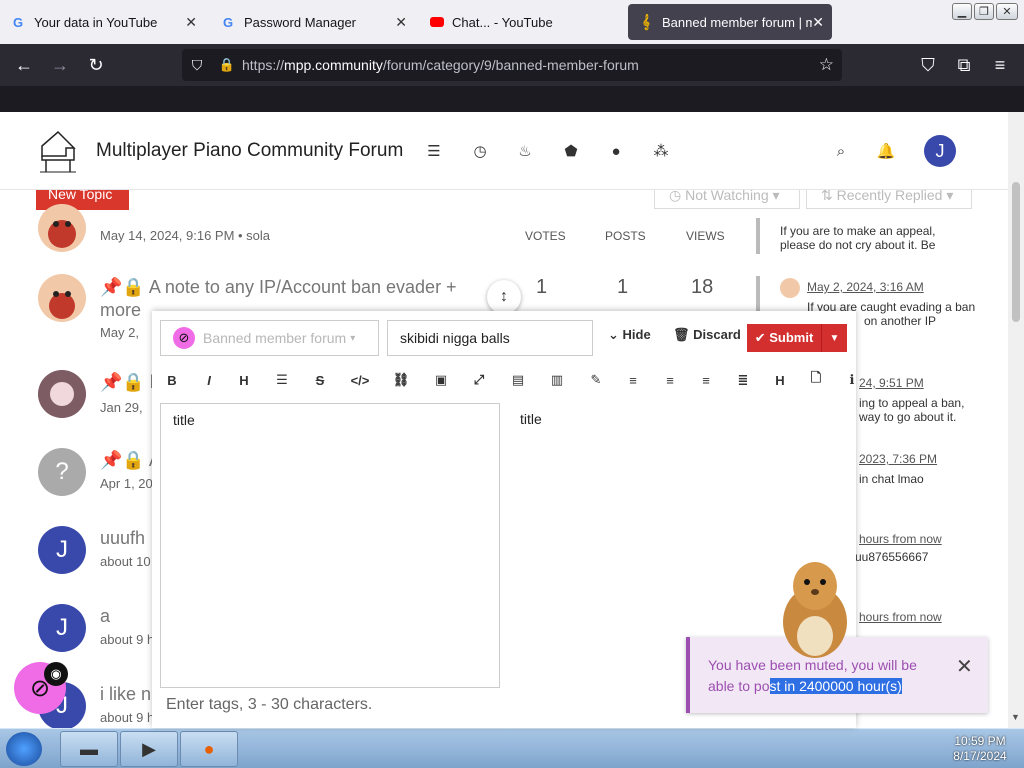  I want to click on align-center-icon: ≡, so click(670, 380).